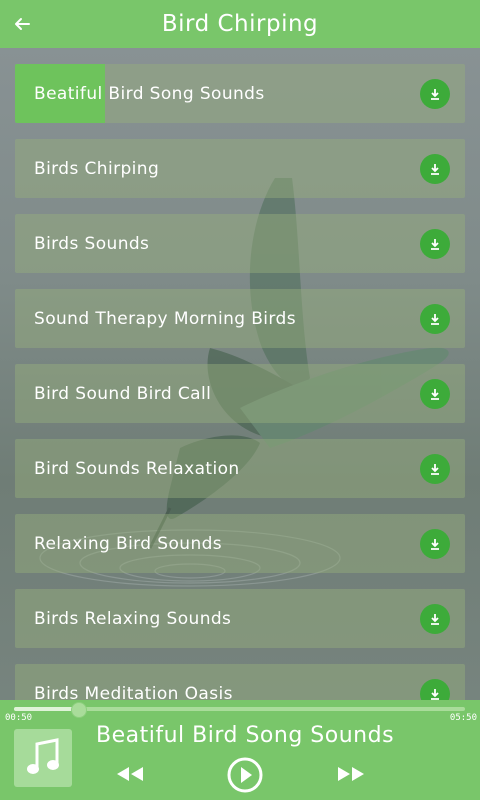 Image resolution: width=480 pixels, height=800 pixels. Describe the element at coordinates (19, 718) in the screenshot. I see `current-time: 00:50` at that location.